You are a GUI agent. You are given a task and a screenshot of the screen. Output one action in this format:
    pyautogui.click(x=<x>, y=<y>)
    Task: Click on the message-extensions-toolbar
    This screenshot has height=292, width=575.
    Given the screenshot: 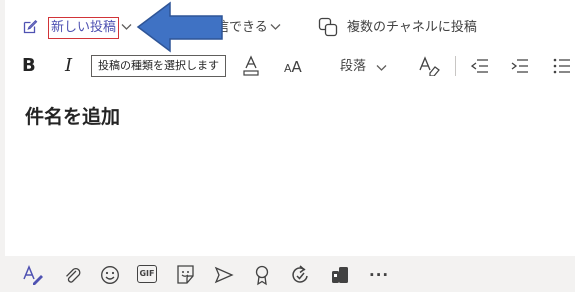 What is the action you would take?
    pyautogui.click(x=287, y=274)
    